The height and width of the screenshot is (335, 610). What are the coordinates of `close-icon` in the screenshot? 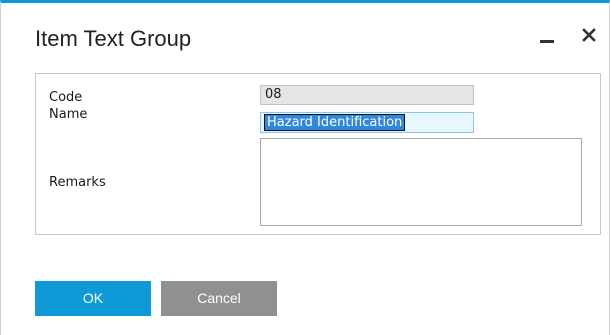 It's located at (589, 35).